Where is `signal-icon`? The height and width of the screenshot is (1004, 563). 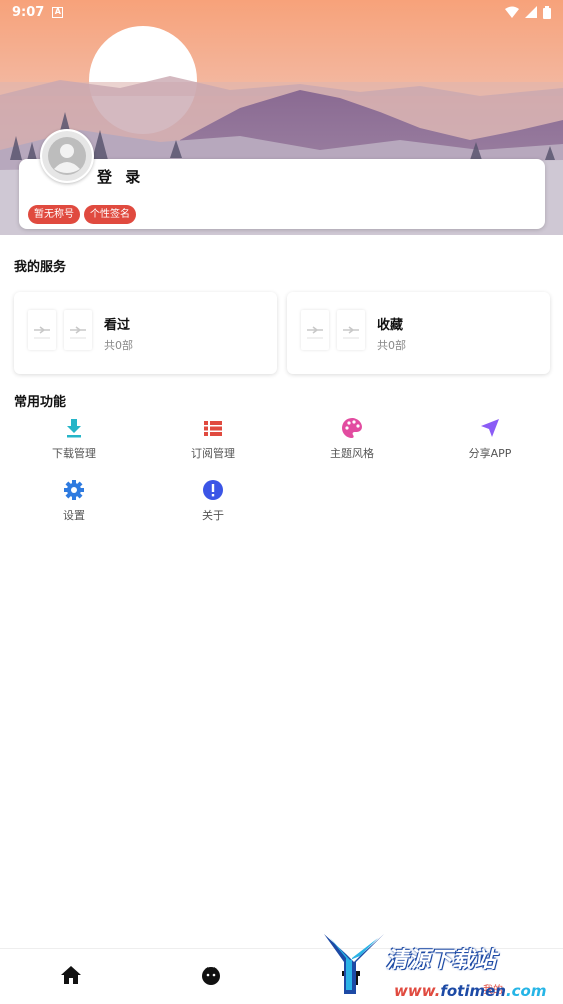
signal-icon is located at coordinates (531, 12).